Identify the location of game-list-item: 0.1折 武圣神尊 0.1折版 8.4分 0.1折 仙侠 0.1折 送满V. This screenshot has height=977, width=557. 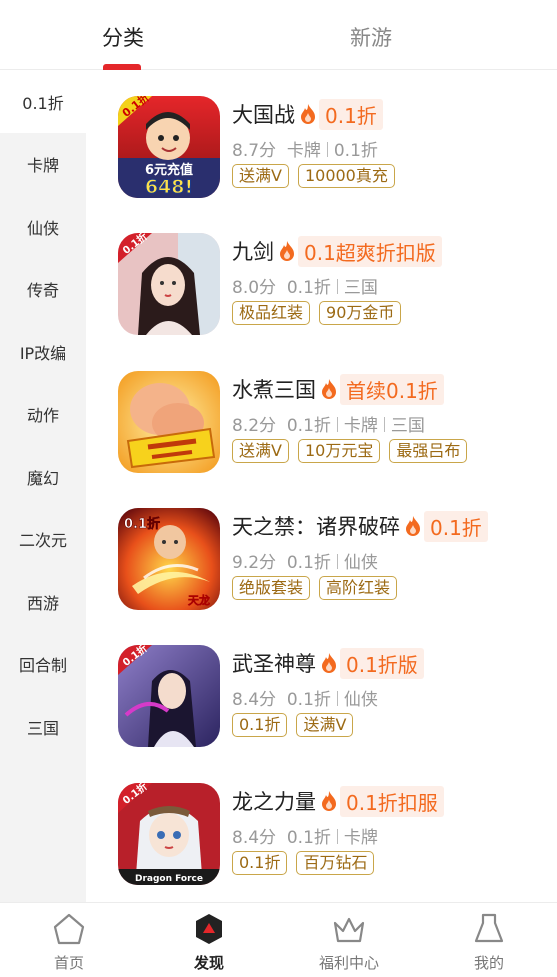
(328, 697).